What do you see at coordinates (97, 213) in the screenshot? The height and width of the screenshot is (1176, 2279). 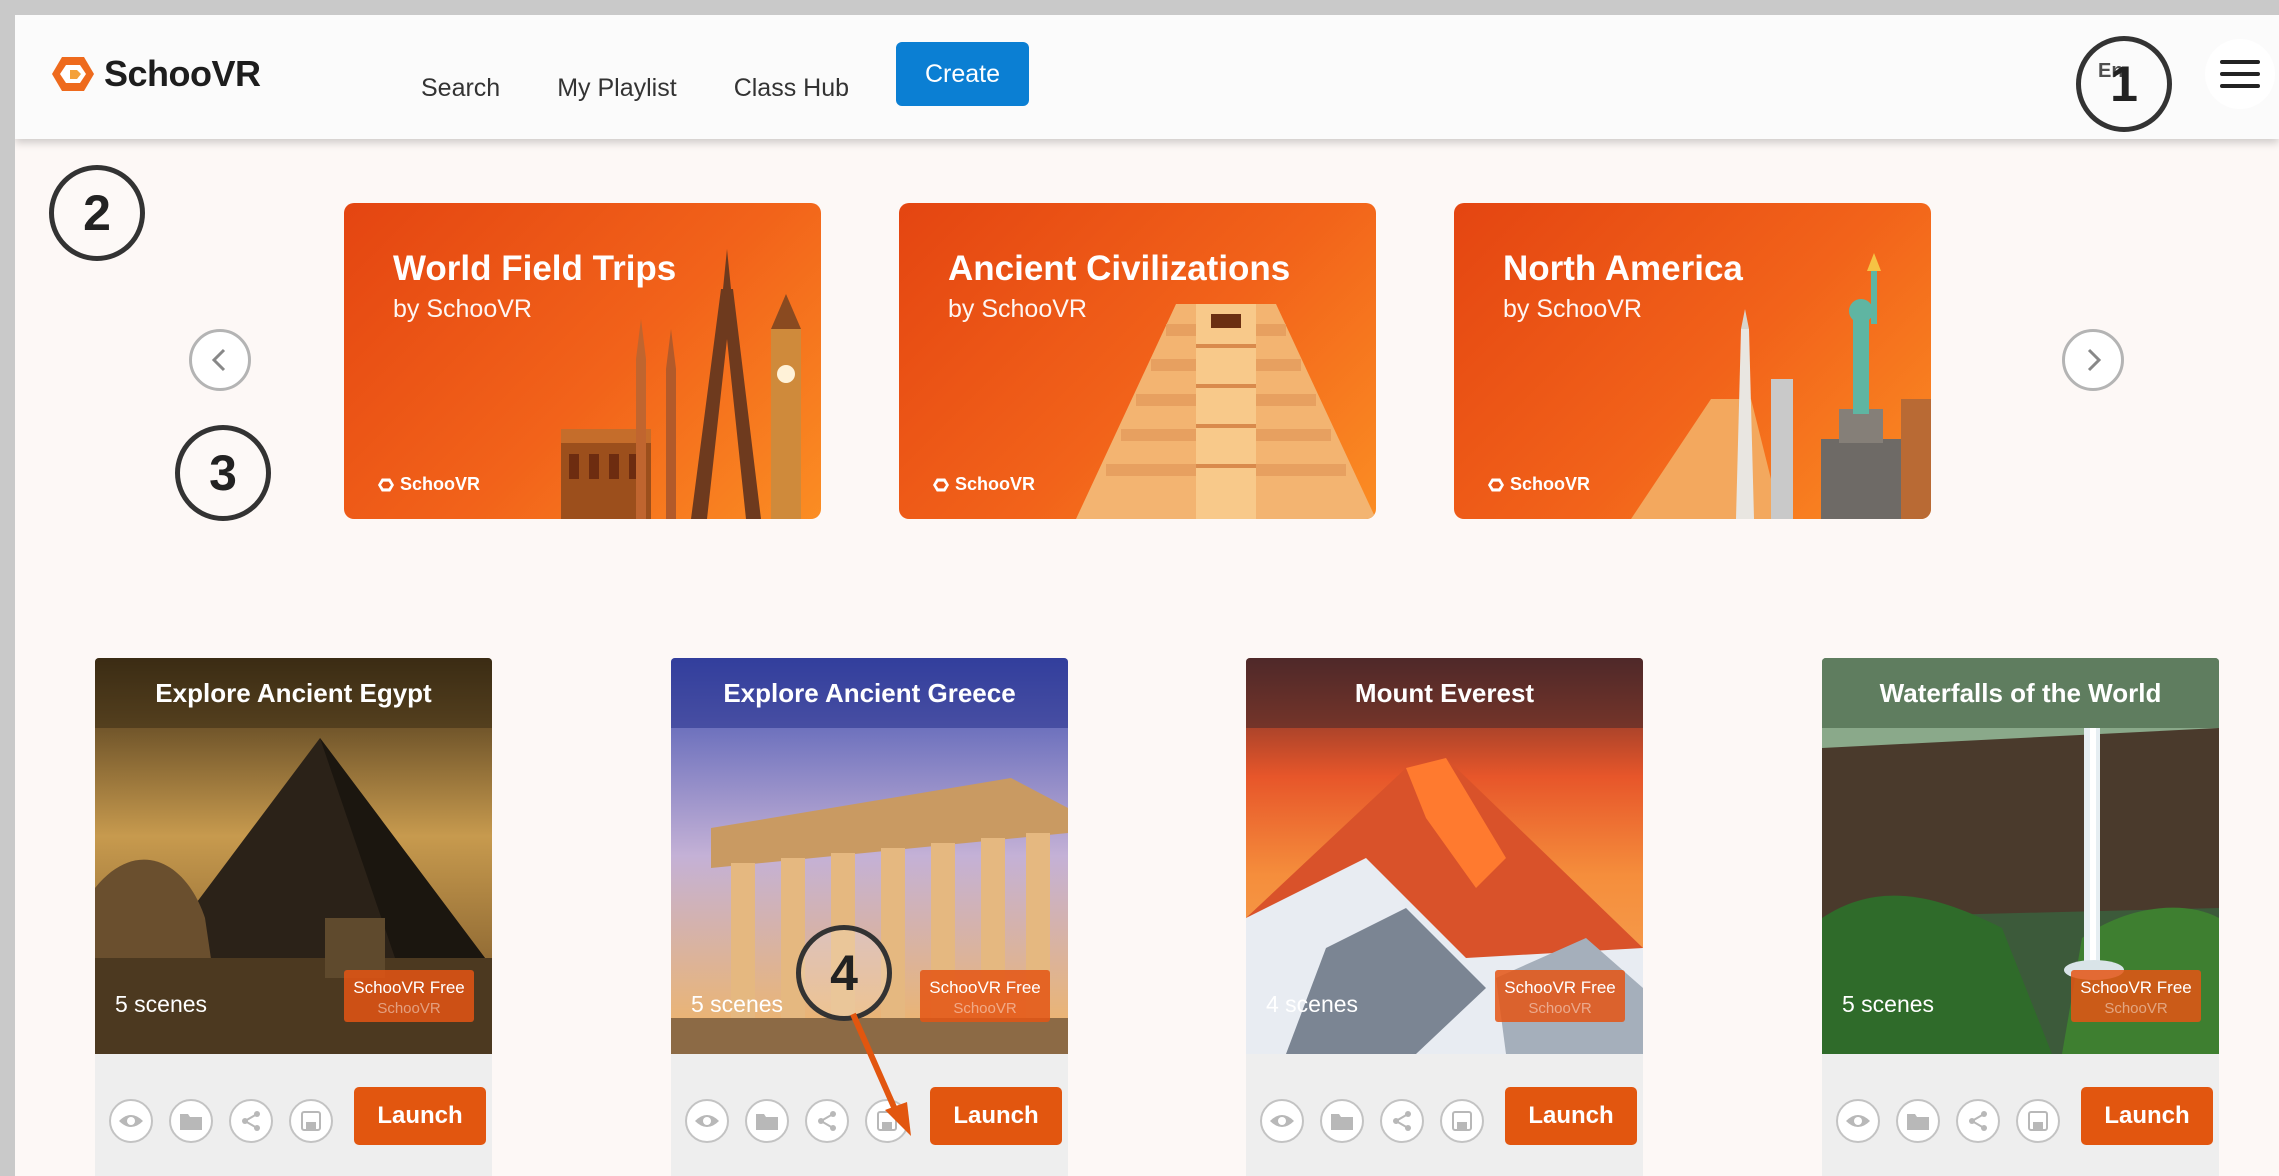 I see `annotation-marker-2: 2` at bounding box center [97, 213].